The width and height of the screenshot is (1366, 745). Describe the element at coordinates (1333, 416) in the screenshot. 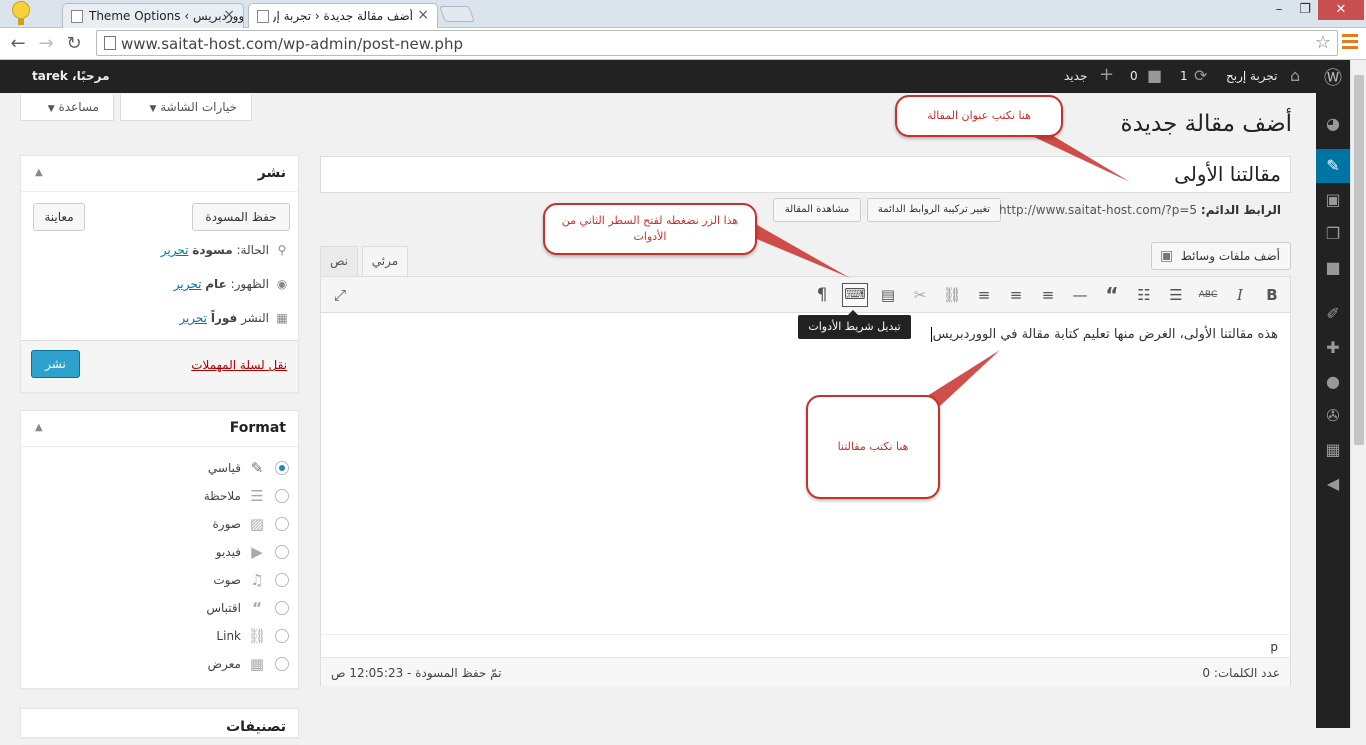

I see `tools-icon: ✇` at that location.